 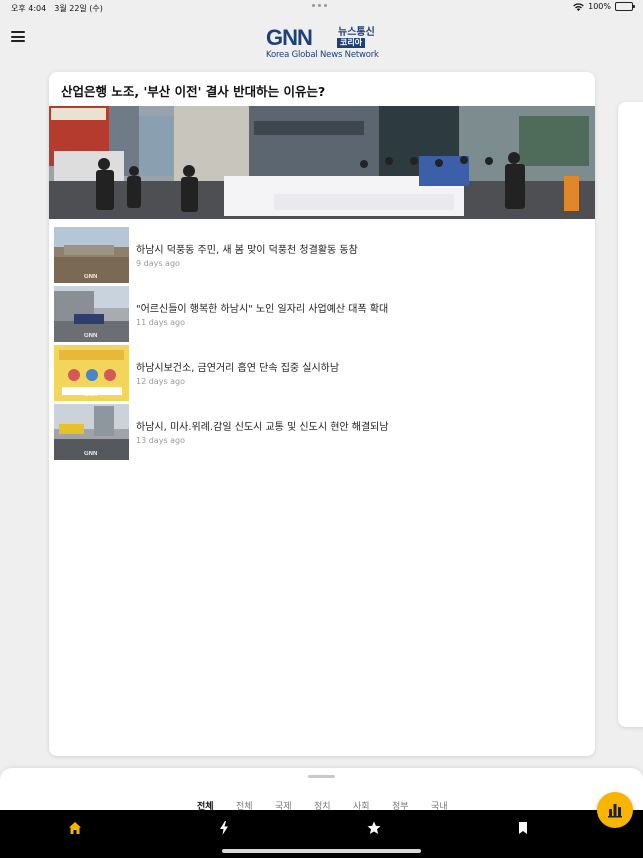 I want to click on logo-korea-text: 코리아, so click(x=351, y=43).